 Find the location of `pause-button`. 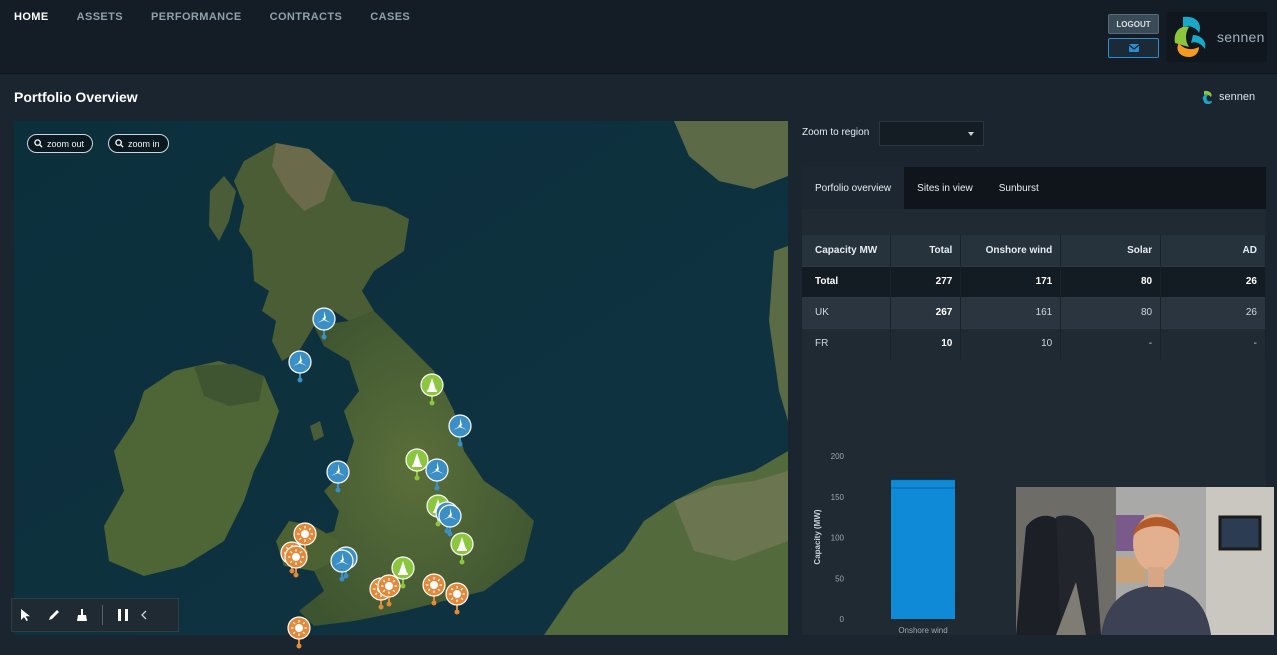

pause-button is located at coordinates (123, 615).